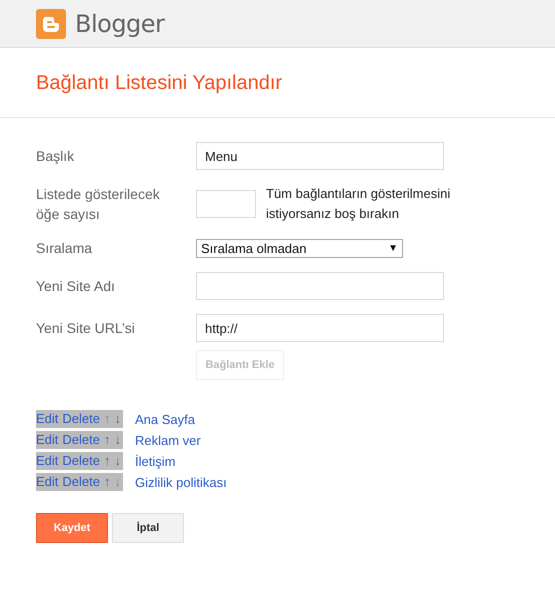 The height and width of the screenshot is (594, 555). What do you see at coordinates (180, 482) in the screenshot?
I see `link-name: Gizlilik politikası` at bounding box center [180, 482].